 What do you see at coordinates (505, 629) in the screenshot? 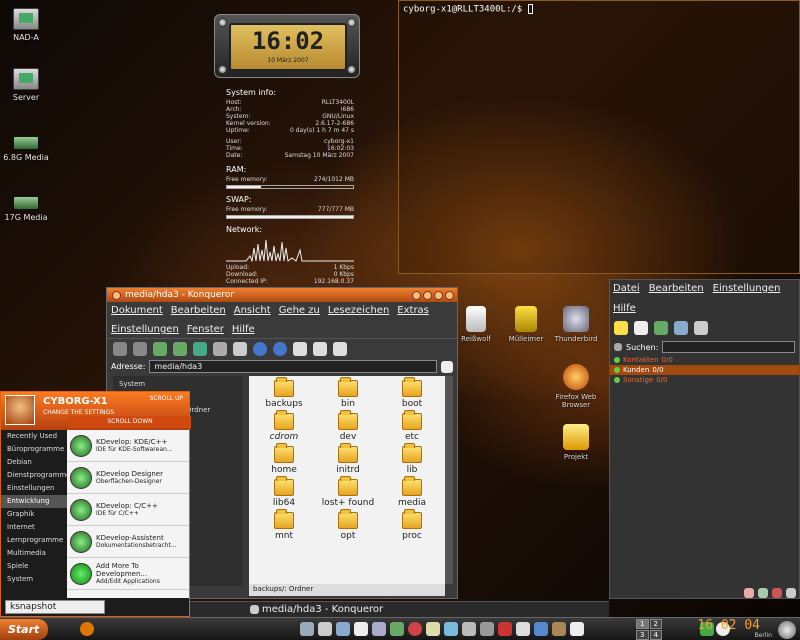
I see `audio-icon` at bounding box center [505, 629].